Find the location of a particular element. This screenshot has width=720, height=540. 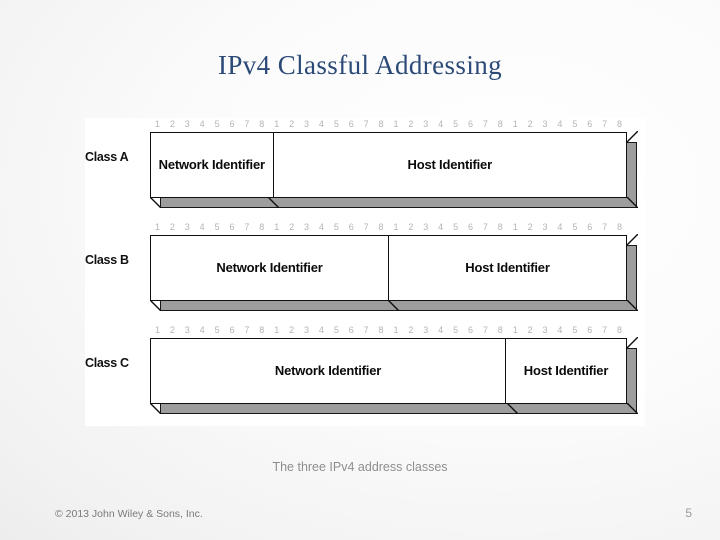

page-title: IPv4 Classful Addressing is located at coordinates (360, 65).